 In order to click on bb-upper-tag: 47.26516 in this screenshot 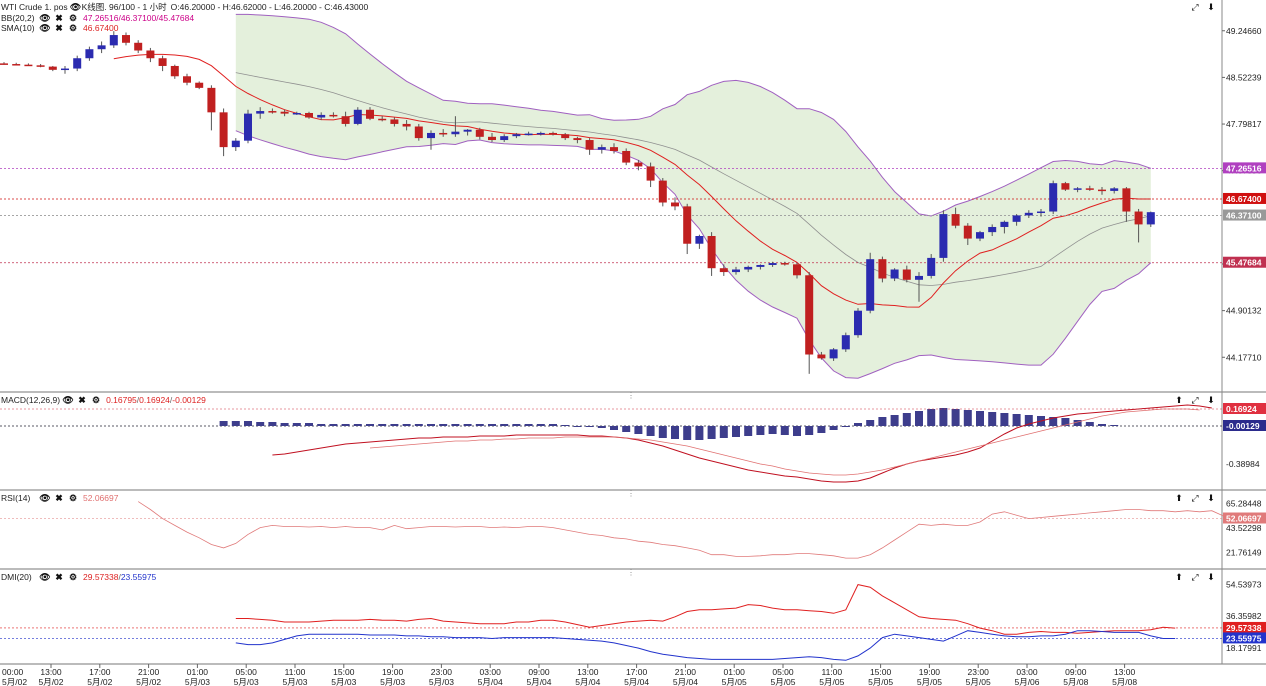, I will do `click(1244, 168)`.